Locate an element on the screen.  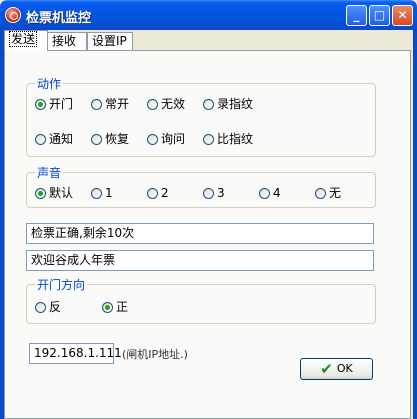
app-icon is located at coordinates (13, 15).